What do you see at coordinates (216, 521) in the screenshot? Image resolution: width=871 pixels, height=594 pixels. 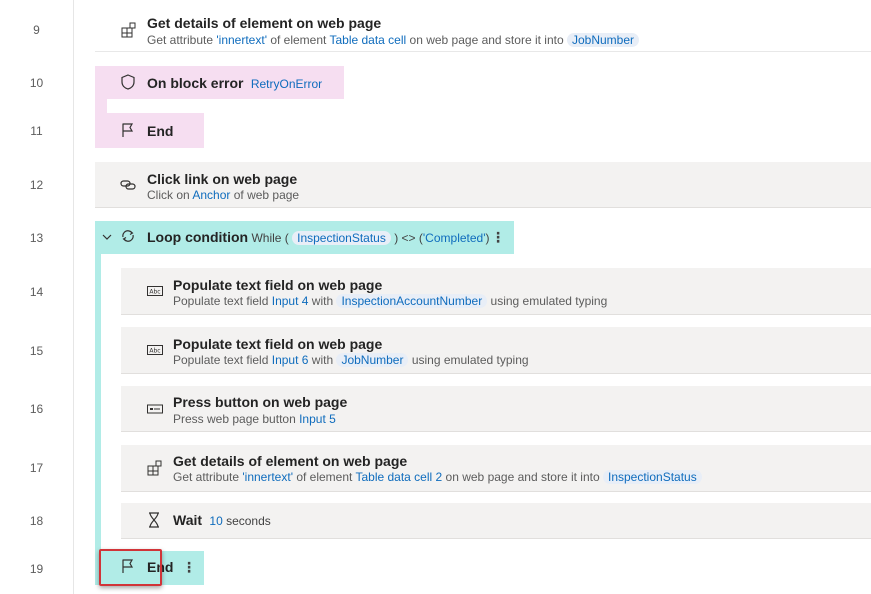 I see `wait-value: 10` at bounding box center [216, 521].